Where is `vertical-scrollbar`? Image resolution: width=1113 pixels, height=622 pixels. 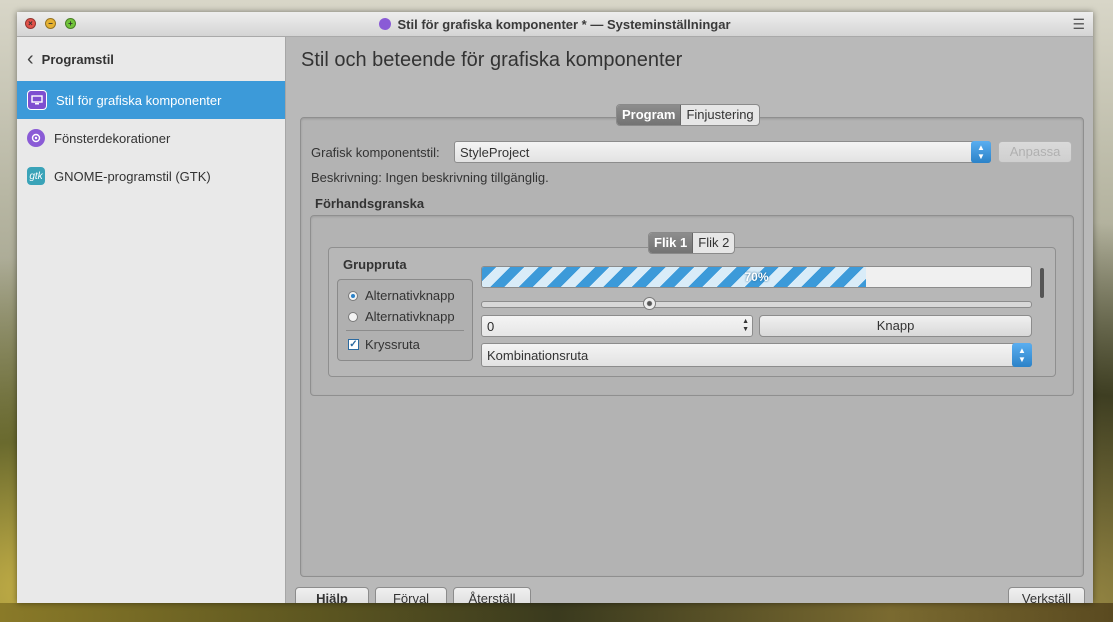
vertical-scrollbar is located at coordinates (1042, 283).